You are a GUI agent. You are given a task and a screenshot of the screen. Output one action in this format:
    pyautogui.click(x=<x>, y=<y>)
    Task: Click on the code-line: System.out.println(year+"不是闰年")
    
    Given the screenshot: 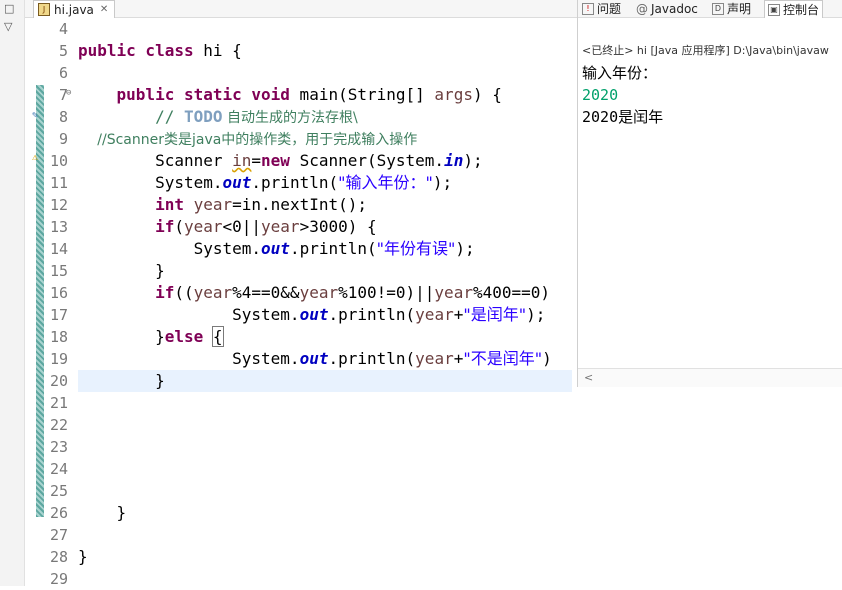 What is the action you would take?
    pyautogui.click(x=328, y=359)
    